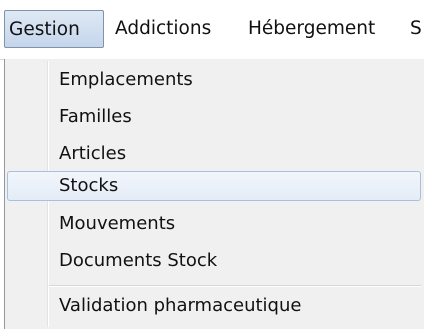  Describe the element at coordinates (138, 260) in the screenshot. I see `menu-item-label: Documents Stock` at that location.